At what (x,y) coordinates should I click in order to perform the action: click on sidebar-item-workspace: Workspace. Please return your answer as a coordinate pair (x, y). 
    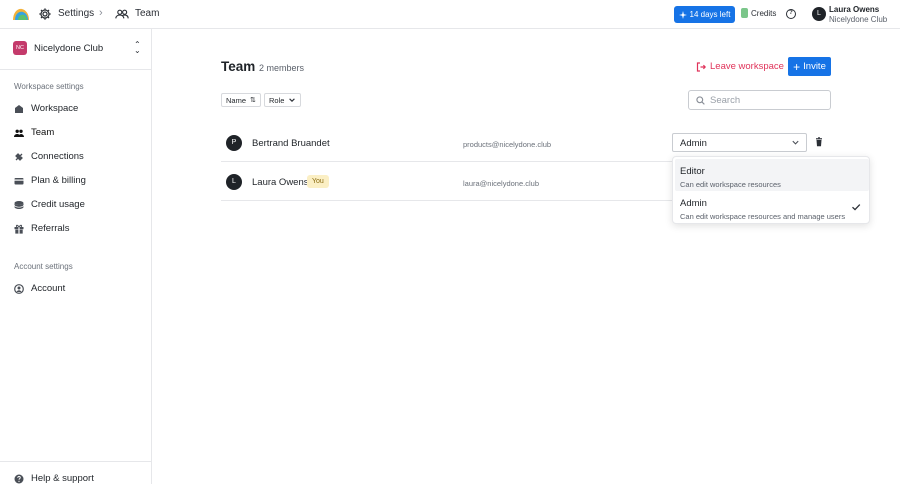
    Looking at the image, I should click on (75, 109).